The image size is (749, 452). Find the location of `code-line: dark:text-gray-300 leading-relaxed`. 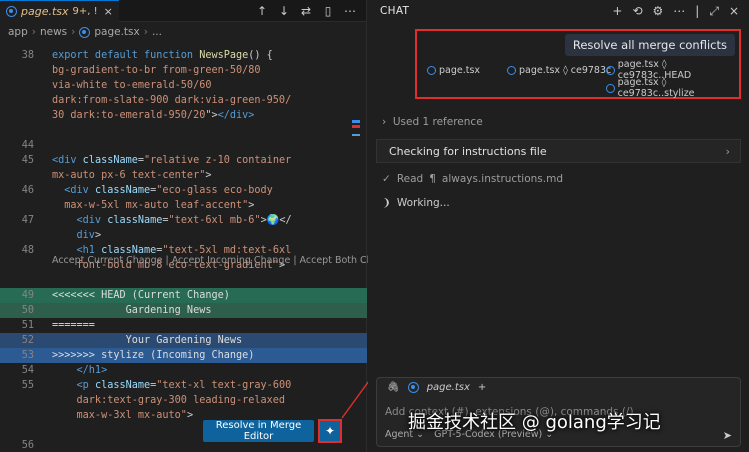

code-line: dark:text-gray-300 leading-relaxed is located at coordinates (183, 400).